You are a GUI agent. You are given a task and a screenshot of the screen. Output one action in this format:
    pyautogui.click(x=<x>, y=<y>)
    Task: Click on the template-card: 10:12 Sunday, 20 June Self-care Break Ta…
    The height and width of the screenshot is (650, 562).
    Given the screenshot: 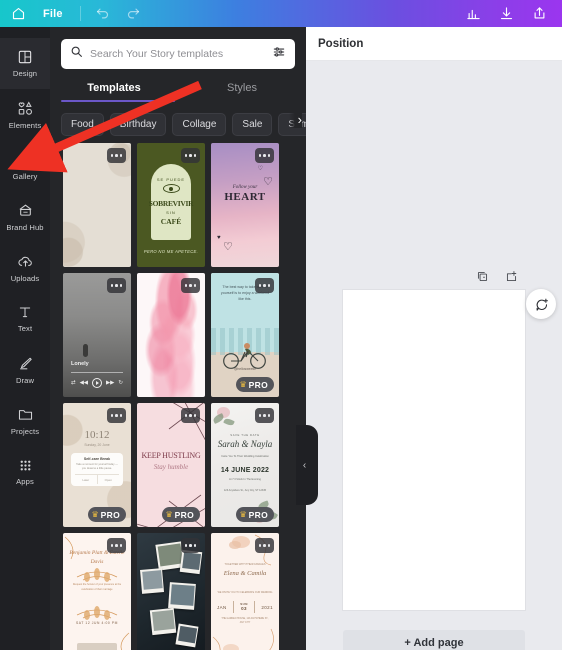 What is the action you would take?
    pyautogui.click(x=97, y=465)
    